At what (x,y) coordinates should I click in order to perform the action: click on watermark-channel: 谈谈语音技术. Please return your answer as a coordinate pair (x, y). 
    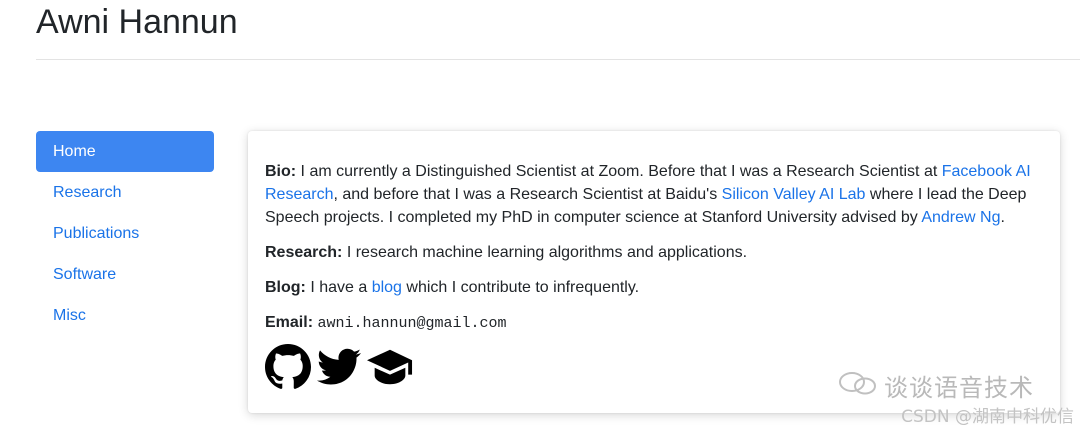
    Looking at the image, I should click on (959, 388).